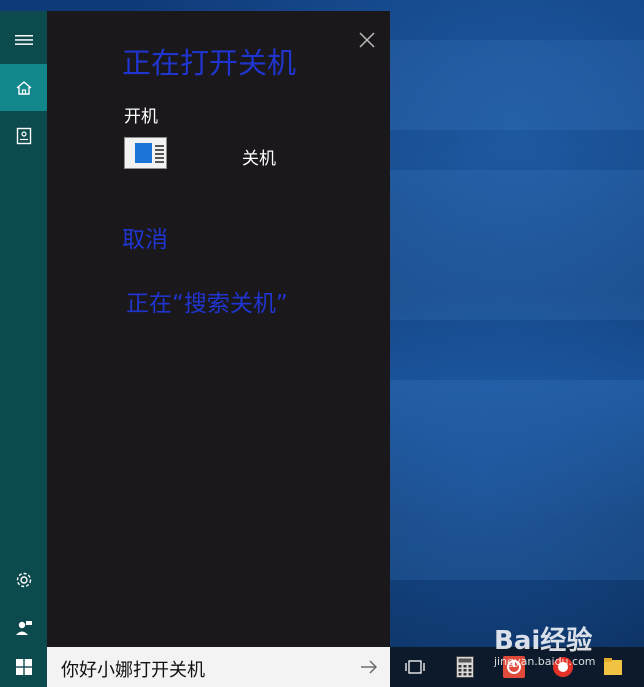  I want to click on feedback-person-icon, so click(23, 627).